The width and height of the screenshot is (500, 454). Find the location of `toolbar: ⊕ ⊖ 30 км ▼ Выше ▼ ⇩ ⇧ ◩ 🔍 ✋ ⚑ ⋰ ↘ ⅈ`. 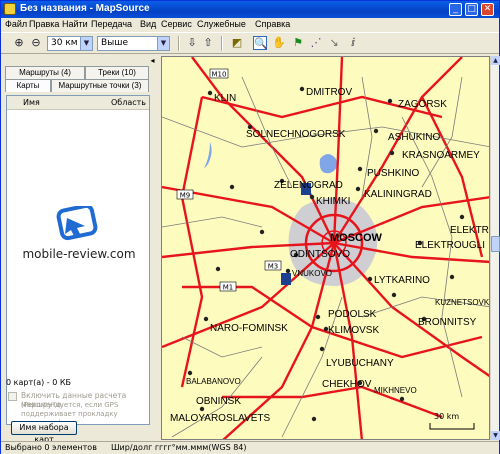

toolbar: ⊕ ⊖ 30 км ▼ Выше ▼ ⇩ ⇧ ◩ 🔍 ✋ ⚑ ⋰ ↘ ⅈ is located at coordinates (250, 43).